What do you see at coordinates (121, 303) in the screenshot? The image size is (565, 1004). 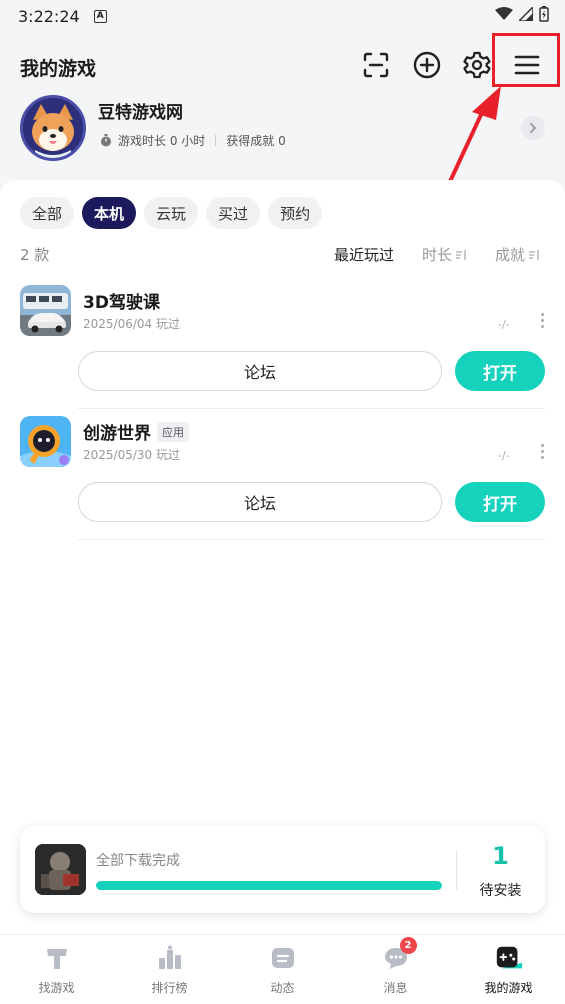 I see `game-title: 3D驾驶课` at bounding box center [121, 303].